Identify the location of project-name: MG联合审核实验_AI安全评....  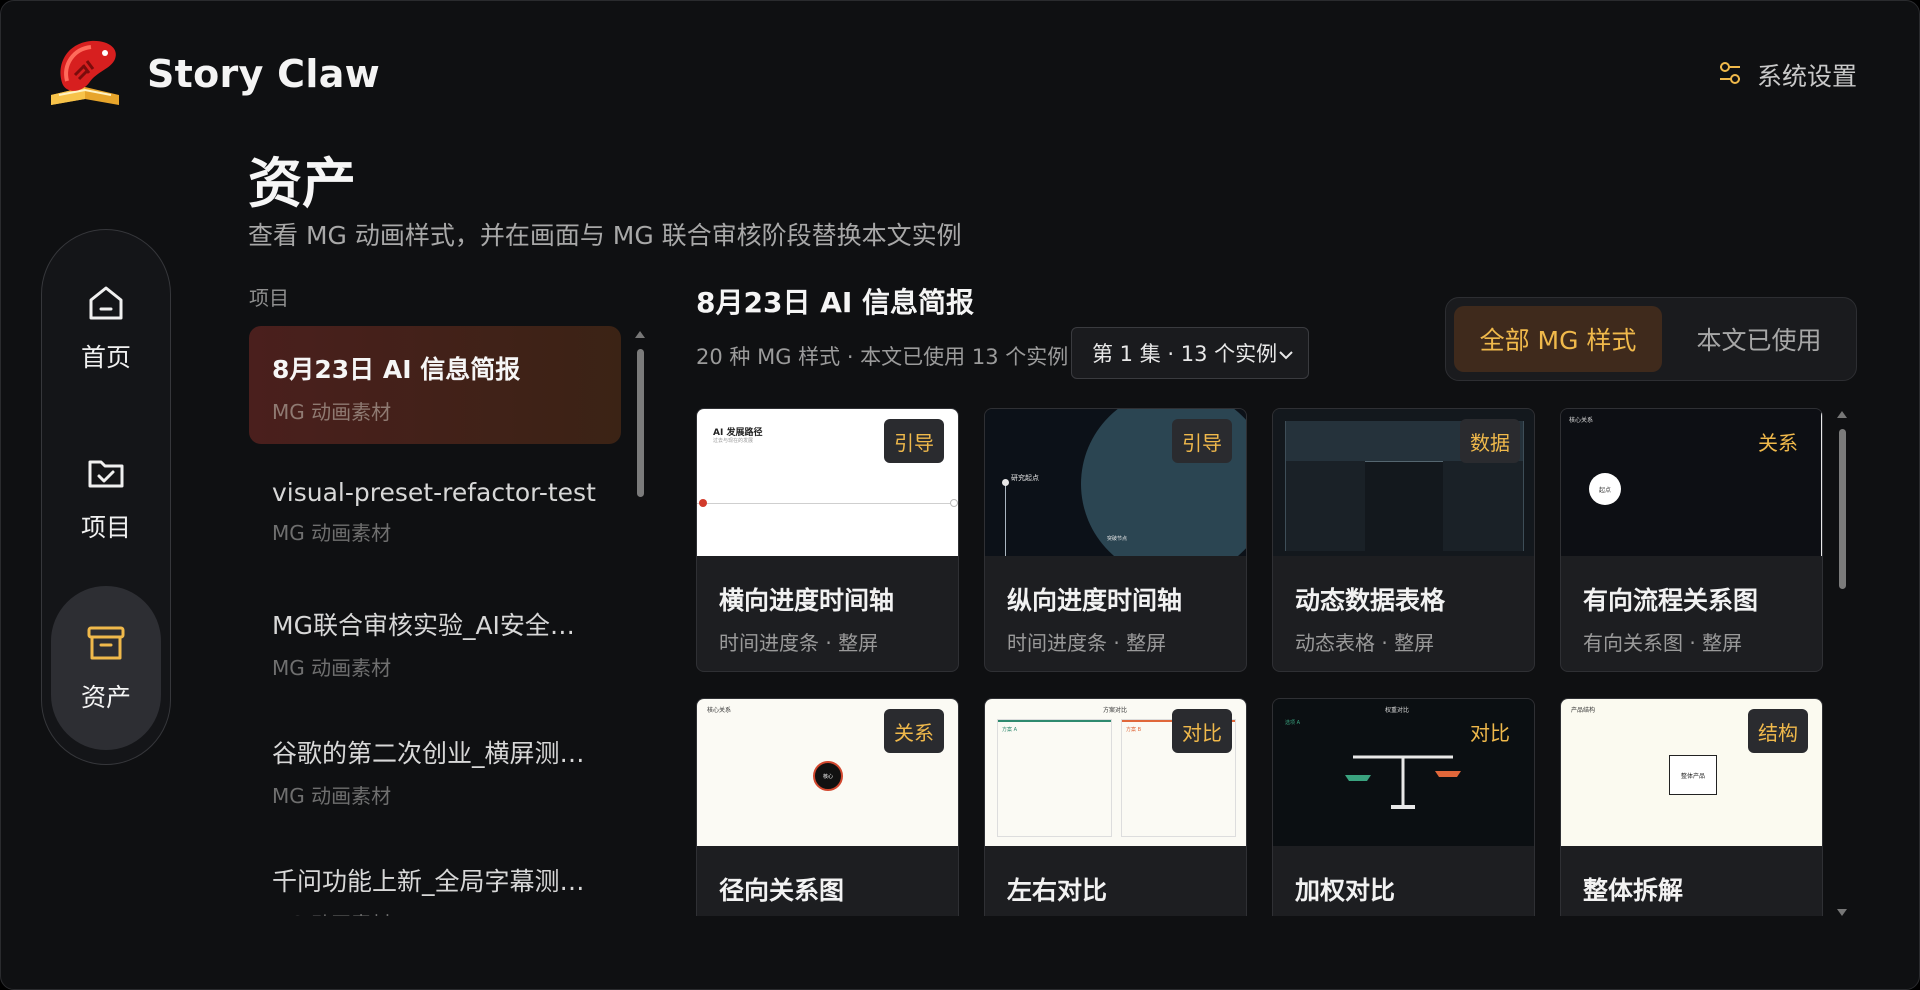
(435, 625).